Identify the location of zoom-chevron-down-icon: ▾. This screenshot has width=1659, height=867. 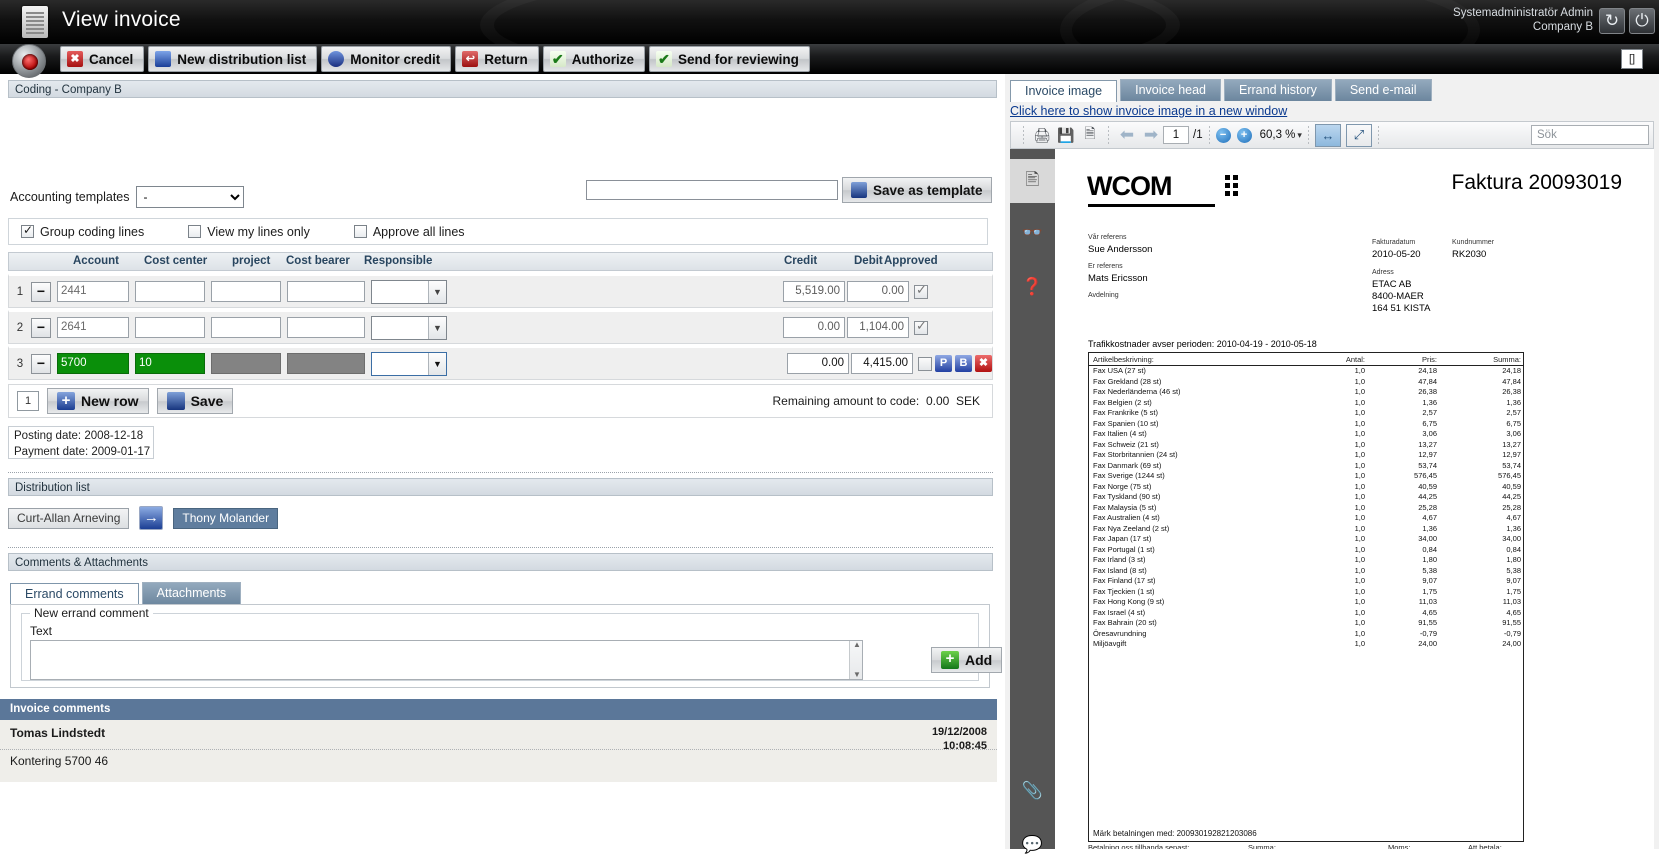
(1299, 135).